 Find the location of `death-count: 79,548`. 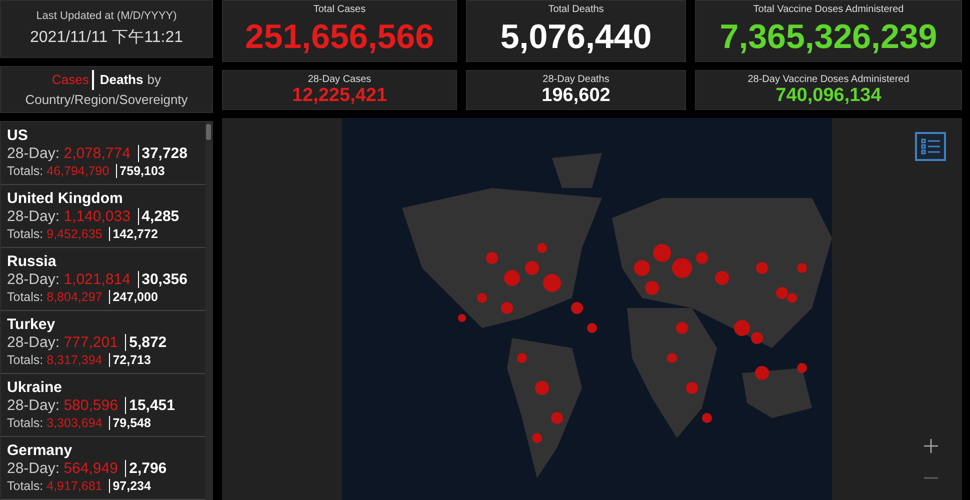

death-count: 79,548 is located at coordinates (129, 423).